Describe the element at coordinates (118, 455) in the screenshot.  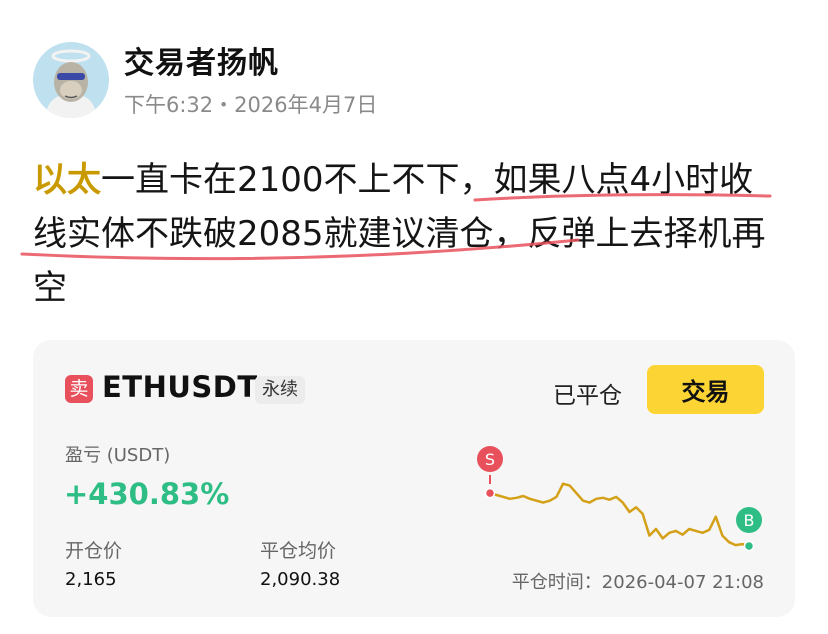
I see `pnl-label: 盈亏 (USDT)` at that location.